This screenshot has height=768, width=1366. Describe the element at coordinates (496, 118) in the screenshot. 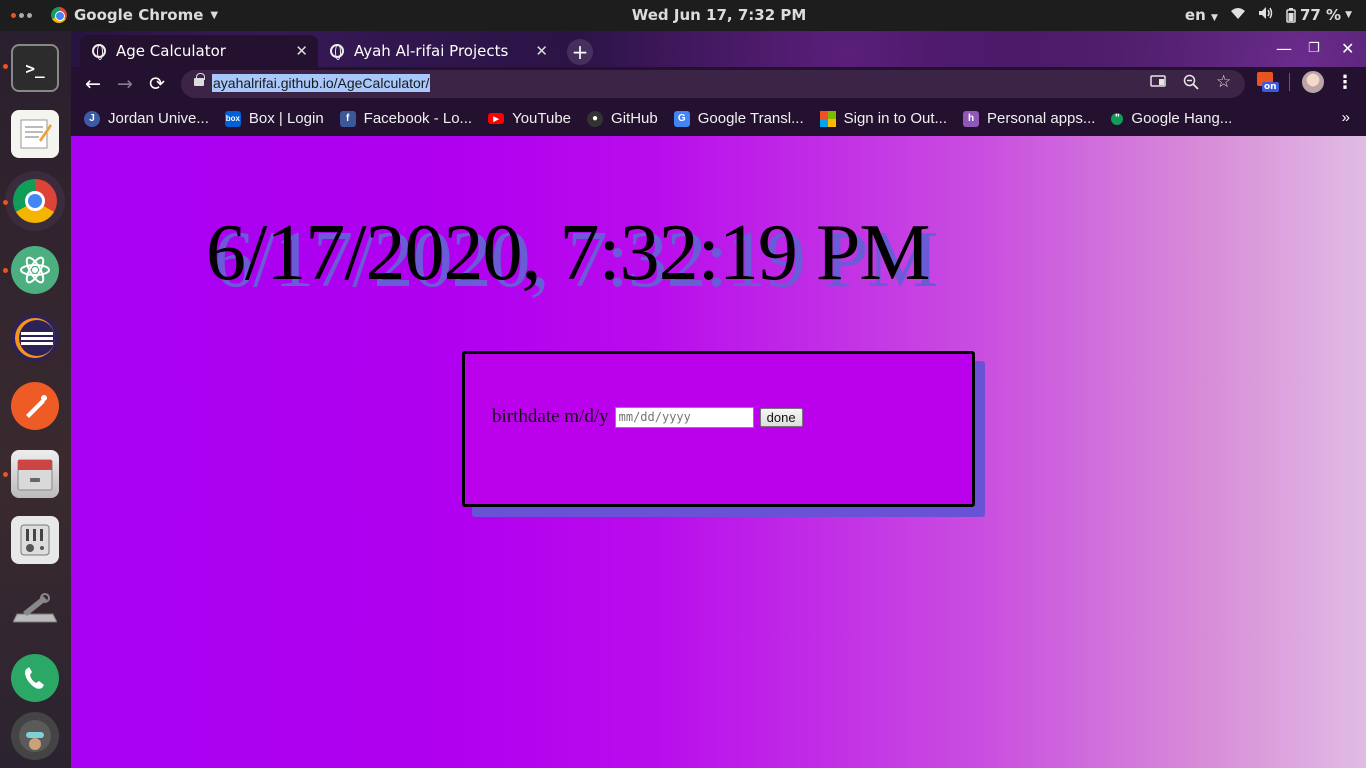

I see `youtube-icon: ▶` at that location.